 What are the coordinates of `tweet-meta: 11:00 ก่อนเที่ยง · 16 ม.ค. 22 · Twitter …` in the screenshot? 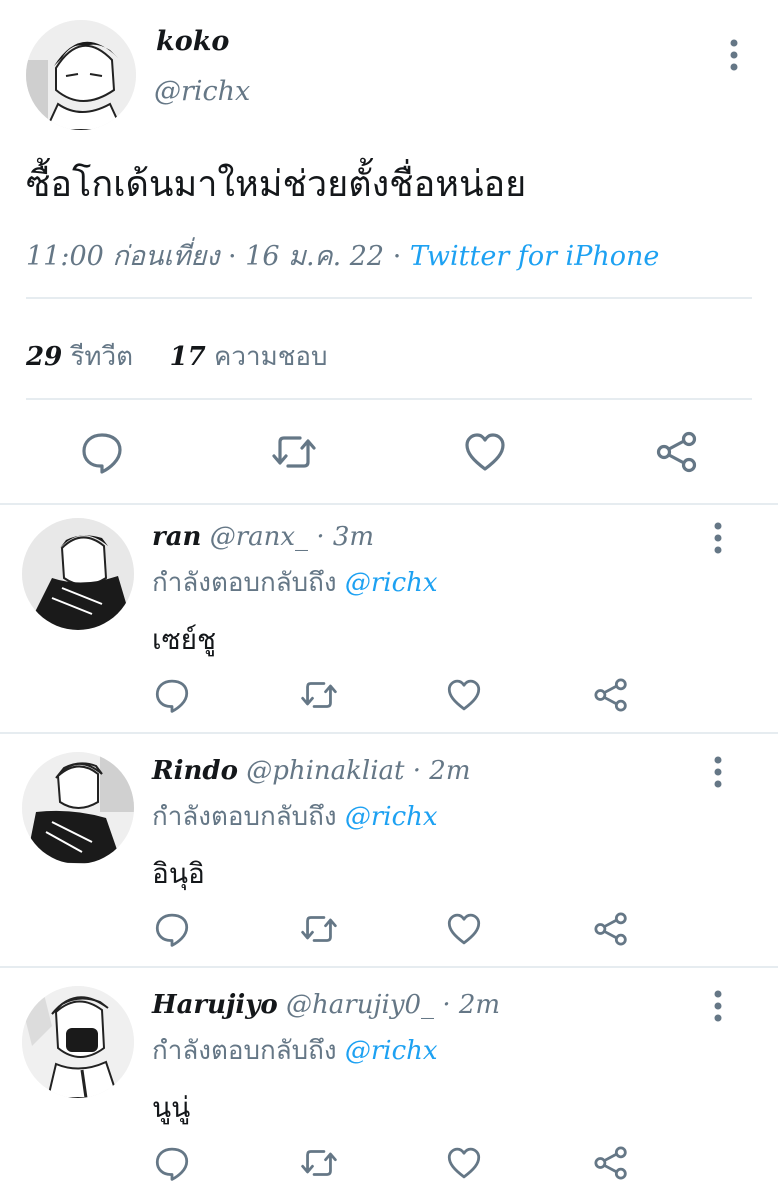 It's located at (342, 255).